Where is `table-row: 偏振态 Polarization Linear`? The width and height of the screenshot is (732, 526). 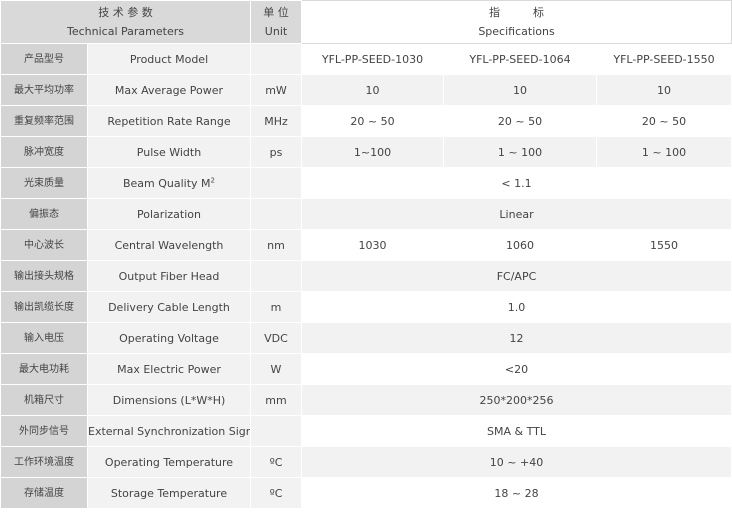 table-row: 偏振态 Polarization Linear is located at coordinates (366, 214).